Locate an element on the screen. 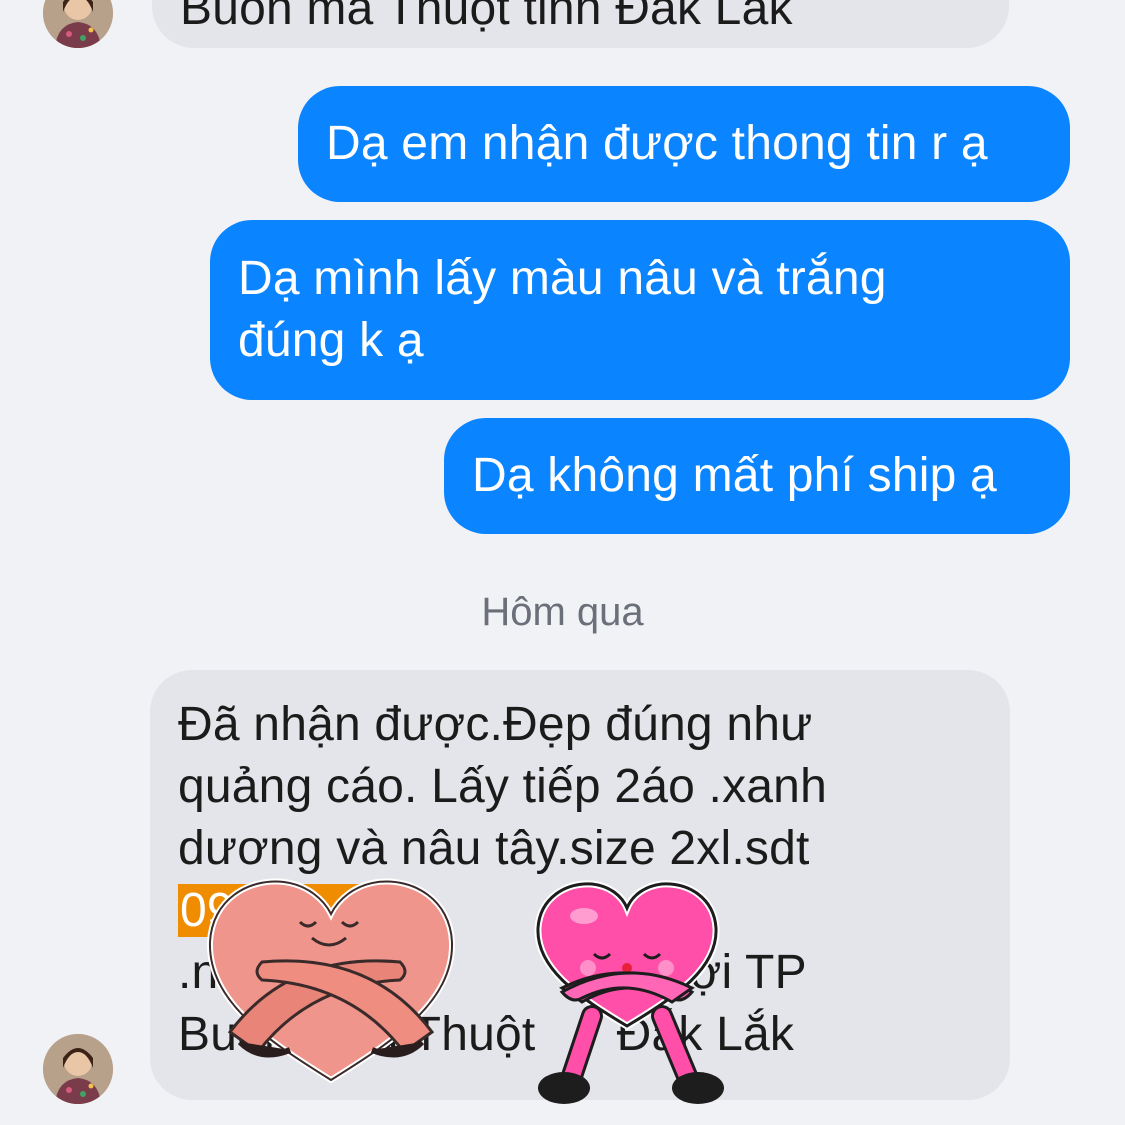  date-separator: Hôm qua is located at coordinates (562, 612).